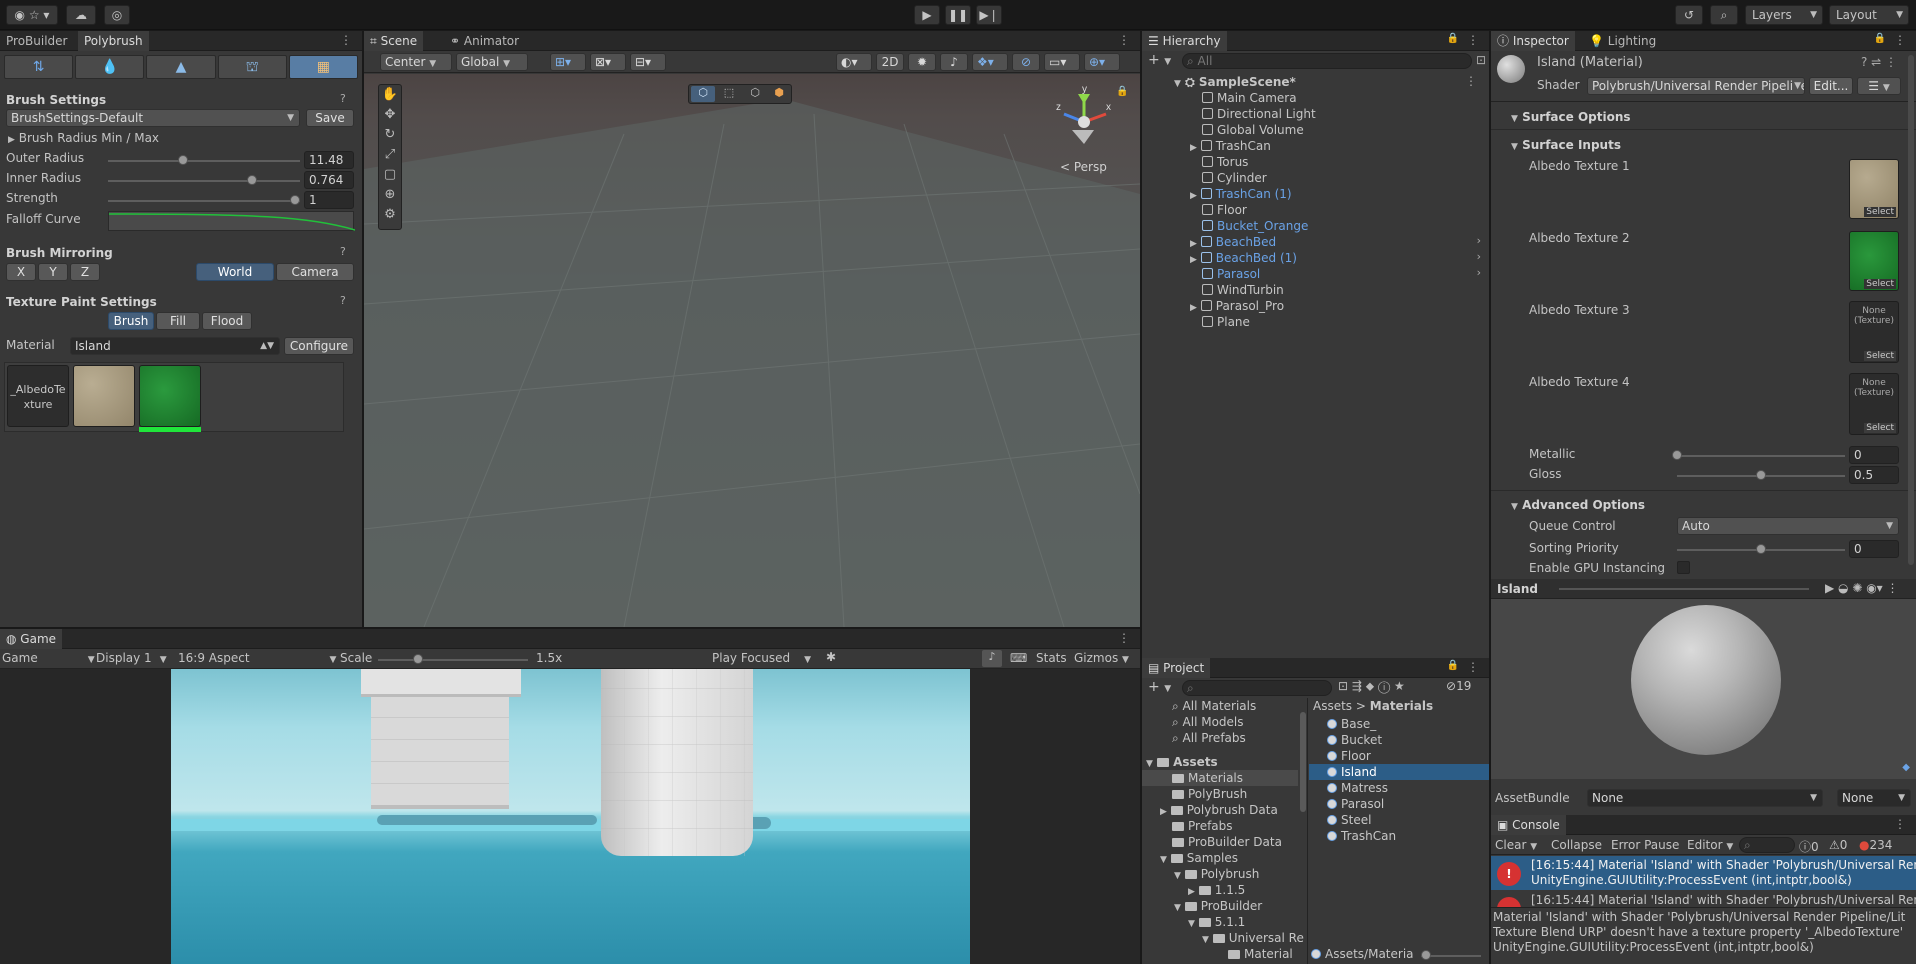 The height and width of the screenshot is (964, 1916). I want to click on gloss-field: 0.5, so click(1874, 475).